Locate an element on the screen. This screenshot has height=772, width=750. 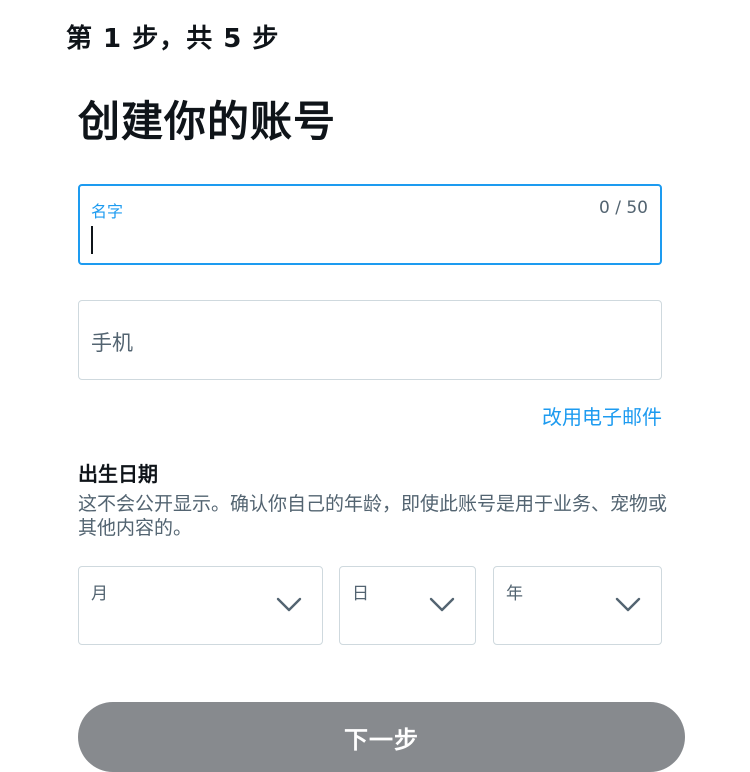
page-title: 创建你的账号 is located at coordinates (207, 121).